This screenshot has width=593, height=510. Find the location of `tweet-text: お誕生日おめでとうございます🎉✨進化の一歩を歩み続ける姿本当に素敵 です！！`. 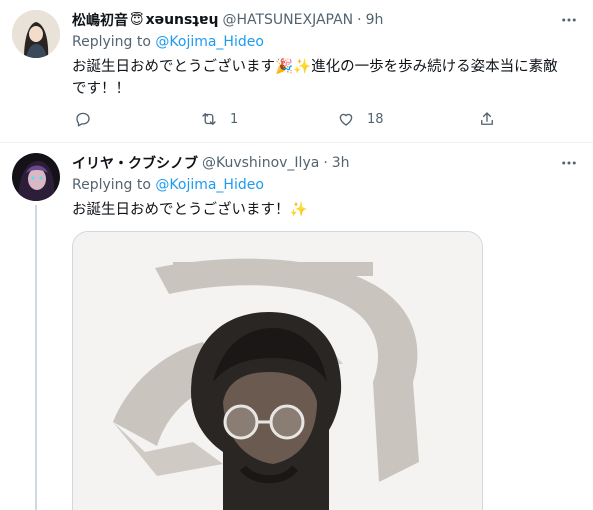

tweet-text: お誕生日おめでとうございます🎉✨進化の一歩を歩み続ける姿本当に素敵 です！！ is located at coordinates (322, 78).